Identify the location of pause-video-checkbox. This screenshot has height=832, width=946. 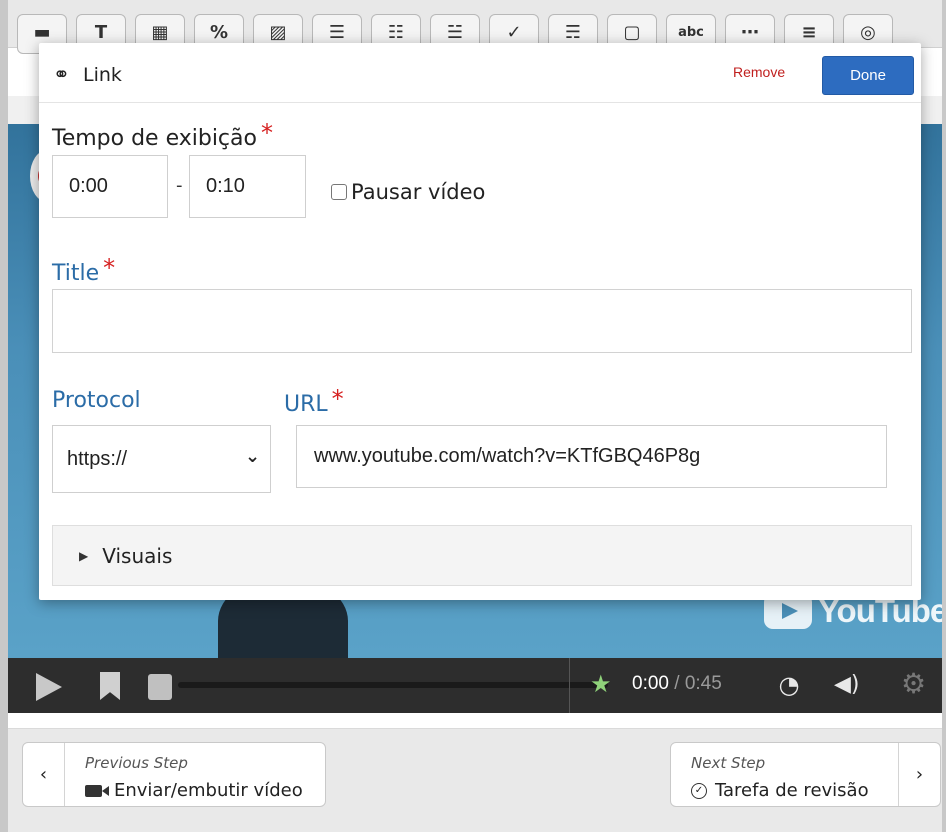
(339, 192).